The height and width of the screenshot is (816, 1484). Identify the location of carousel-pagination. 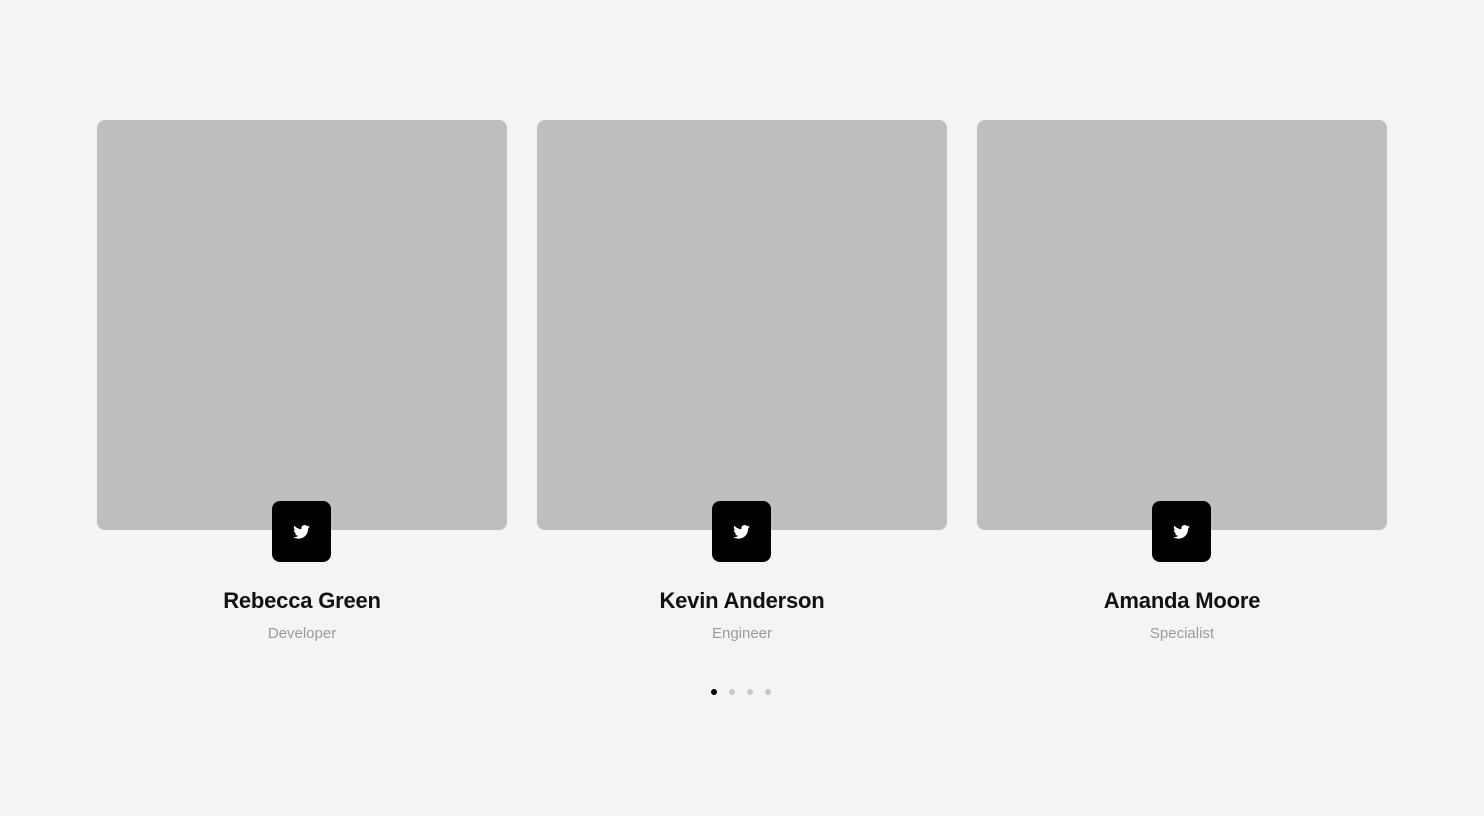
(741, 693).